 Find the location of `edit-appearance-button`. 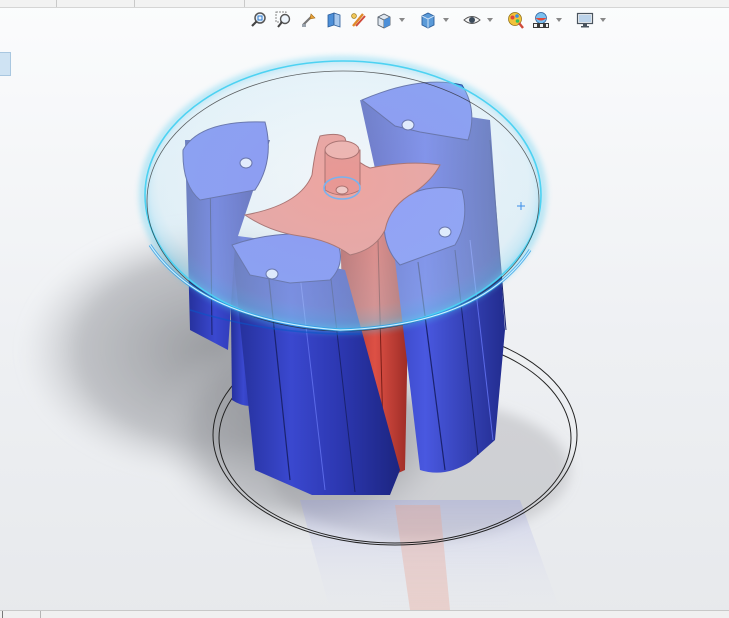

edit-appearance-button is located at coordinates (516, 20).